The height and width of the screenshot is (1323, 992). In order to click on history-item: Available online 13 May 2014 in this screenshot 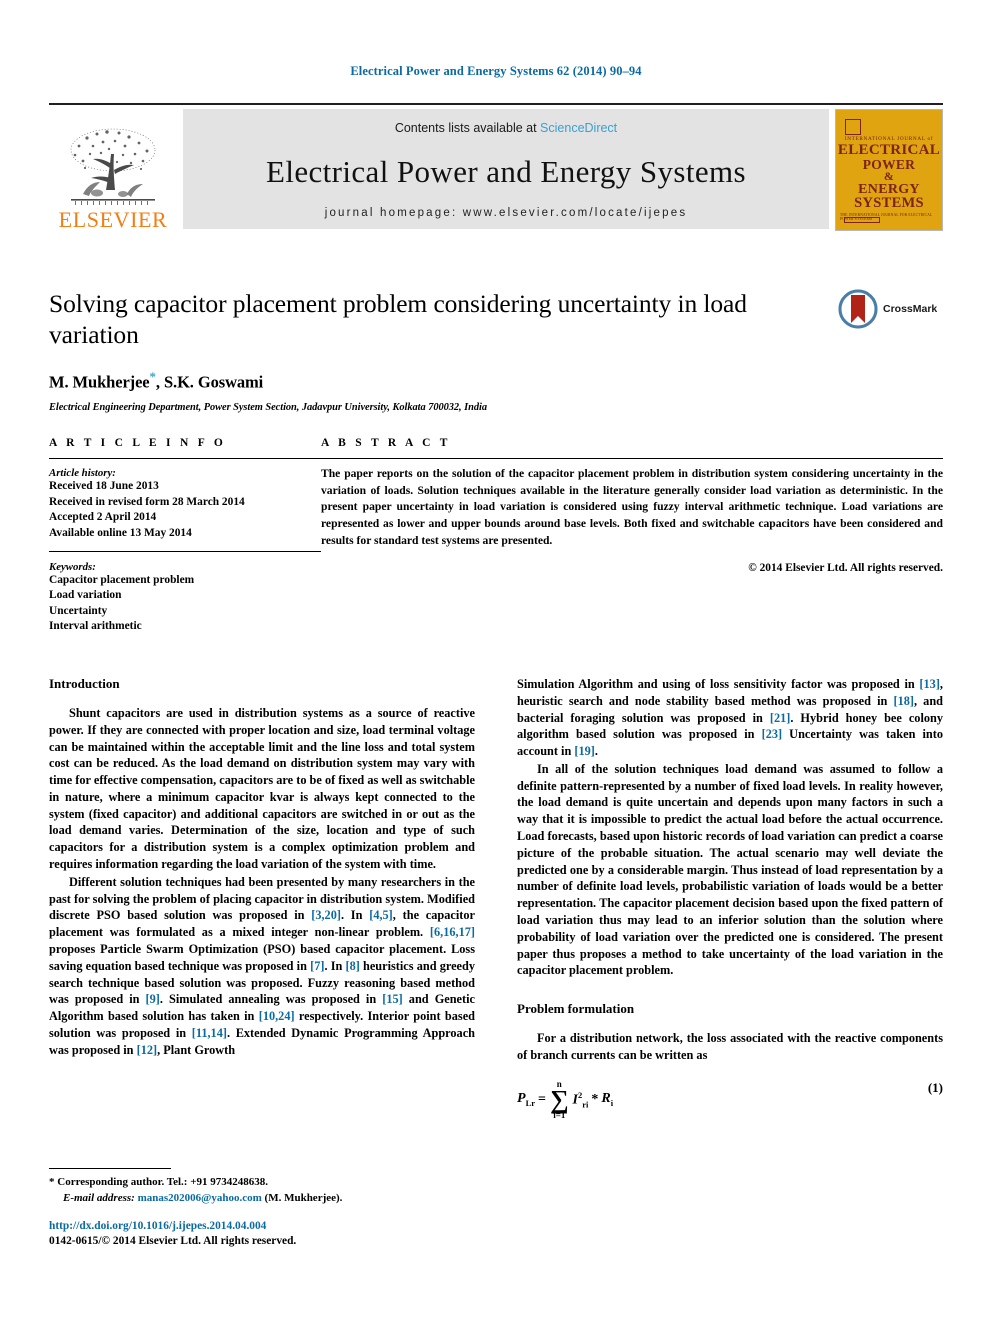, I will do `click(120, 532)`.